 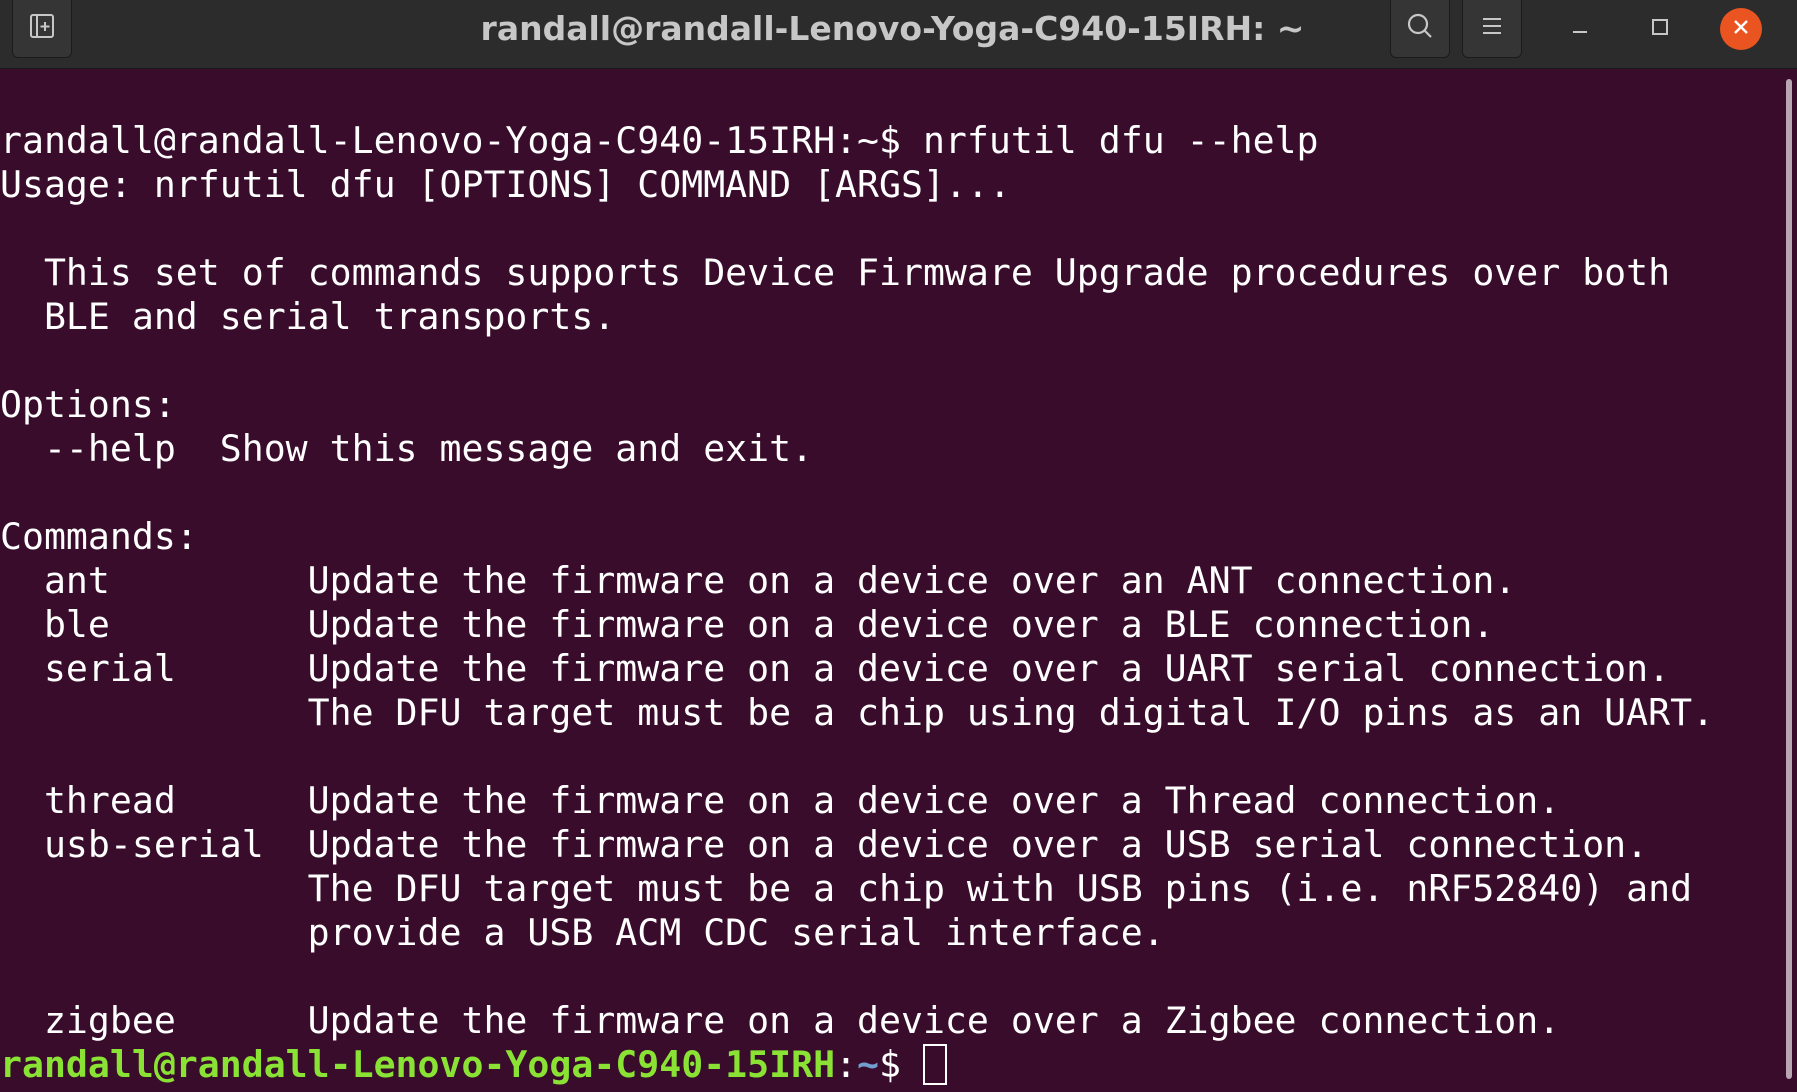 I want to click on close-icon, so click(x=1741, y=29).